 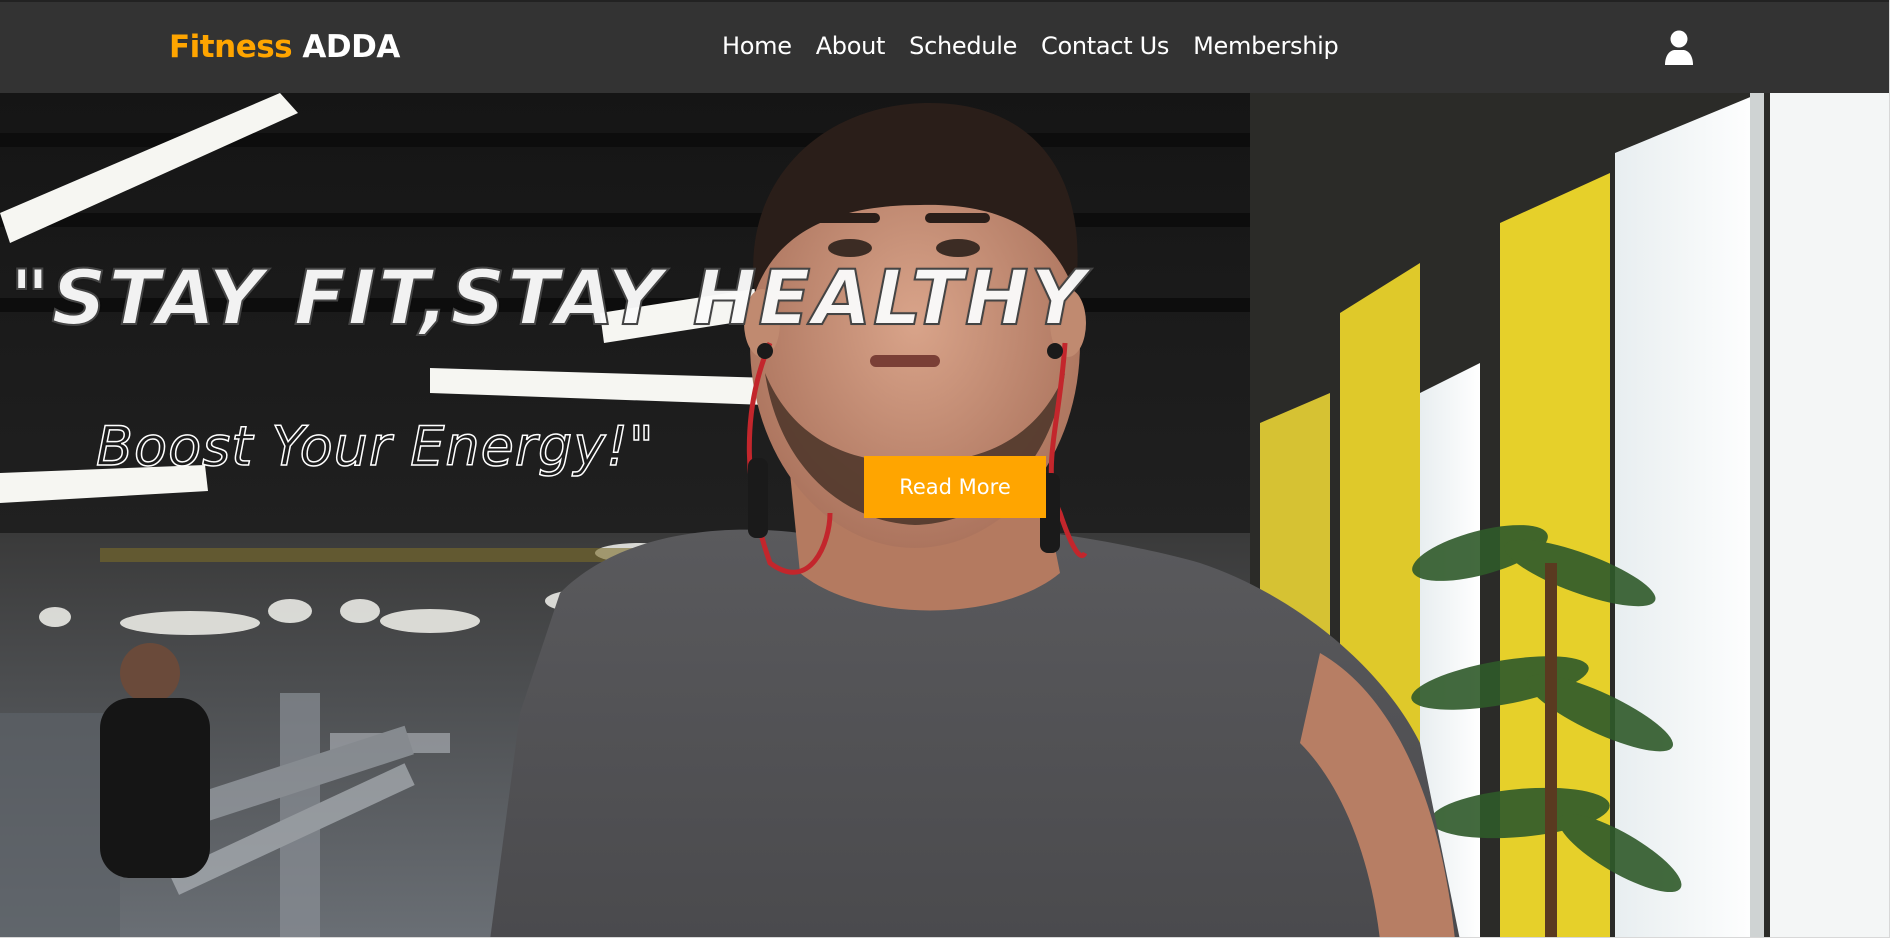 I want to click on nav-item-home: Home, so click(x=757, y=46).